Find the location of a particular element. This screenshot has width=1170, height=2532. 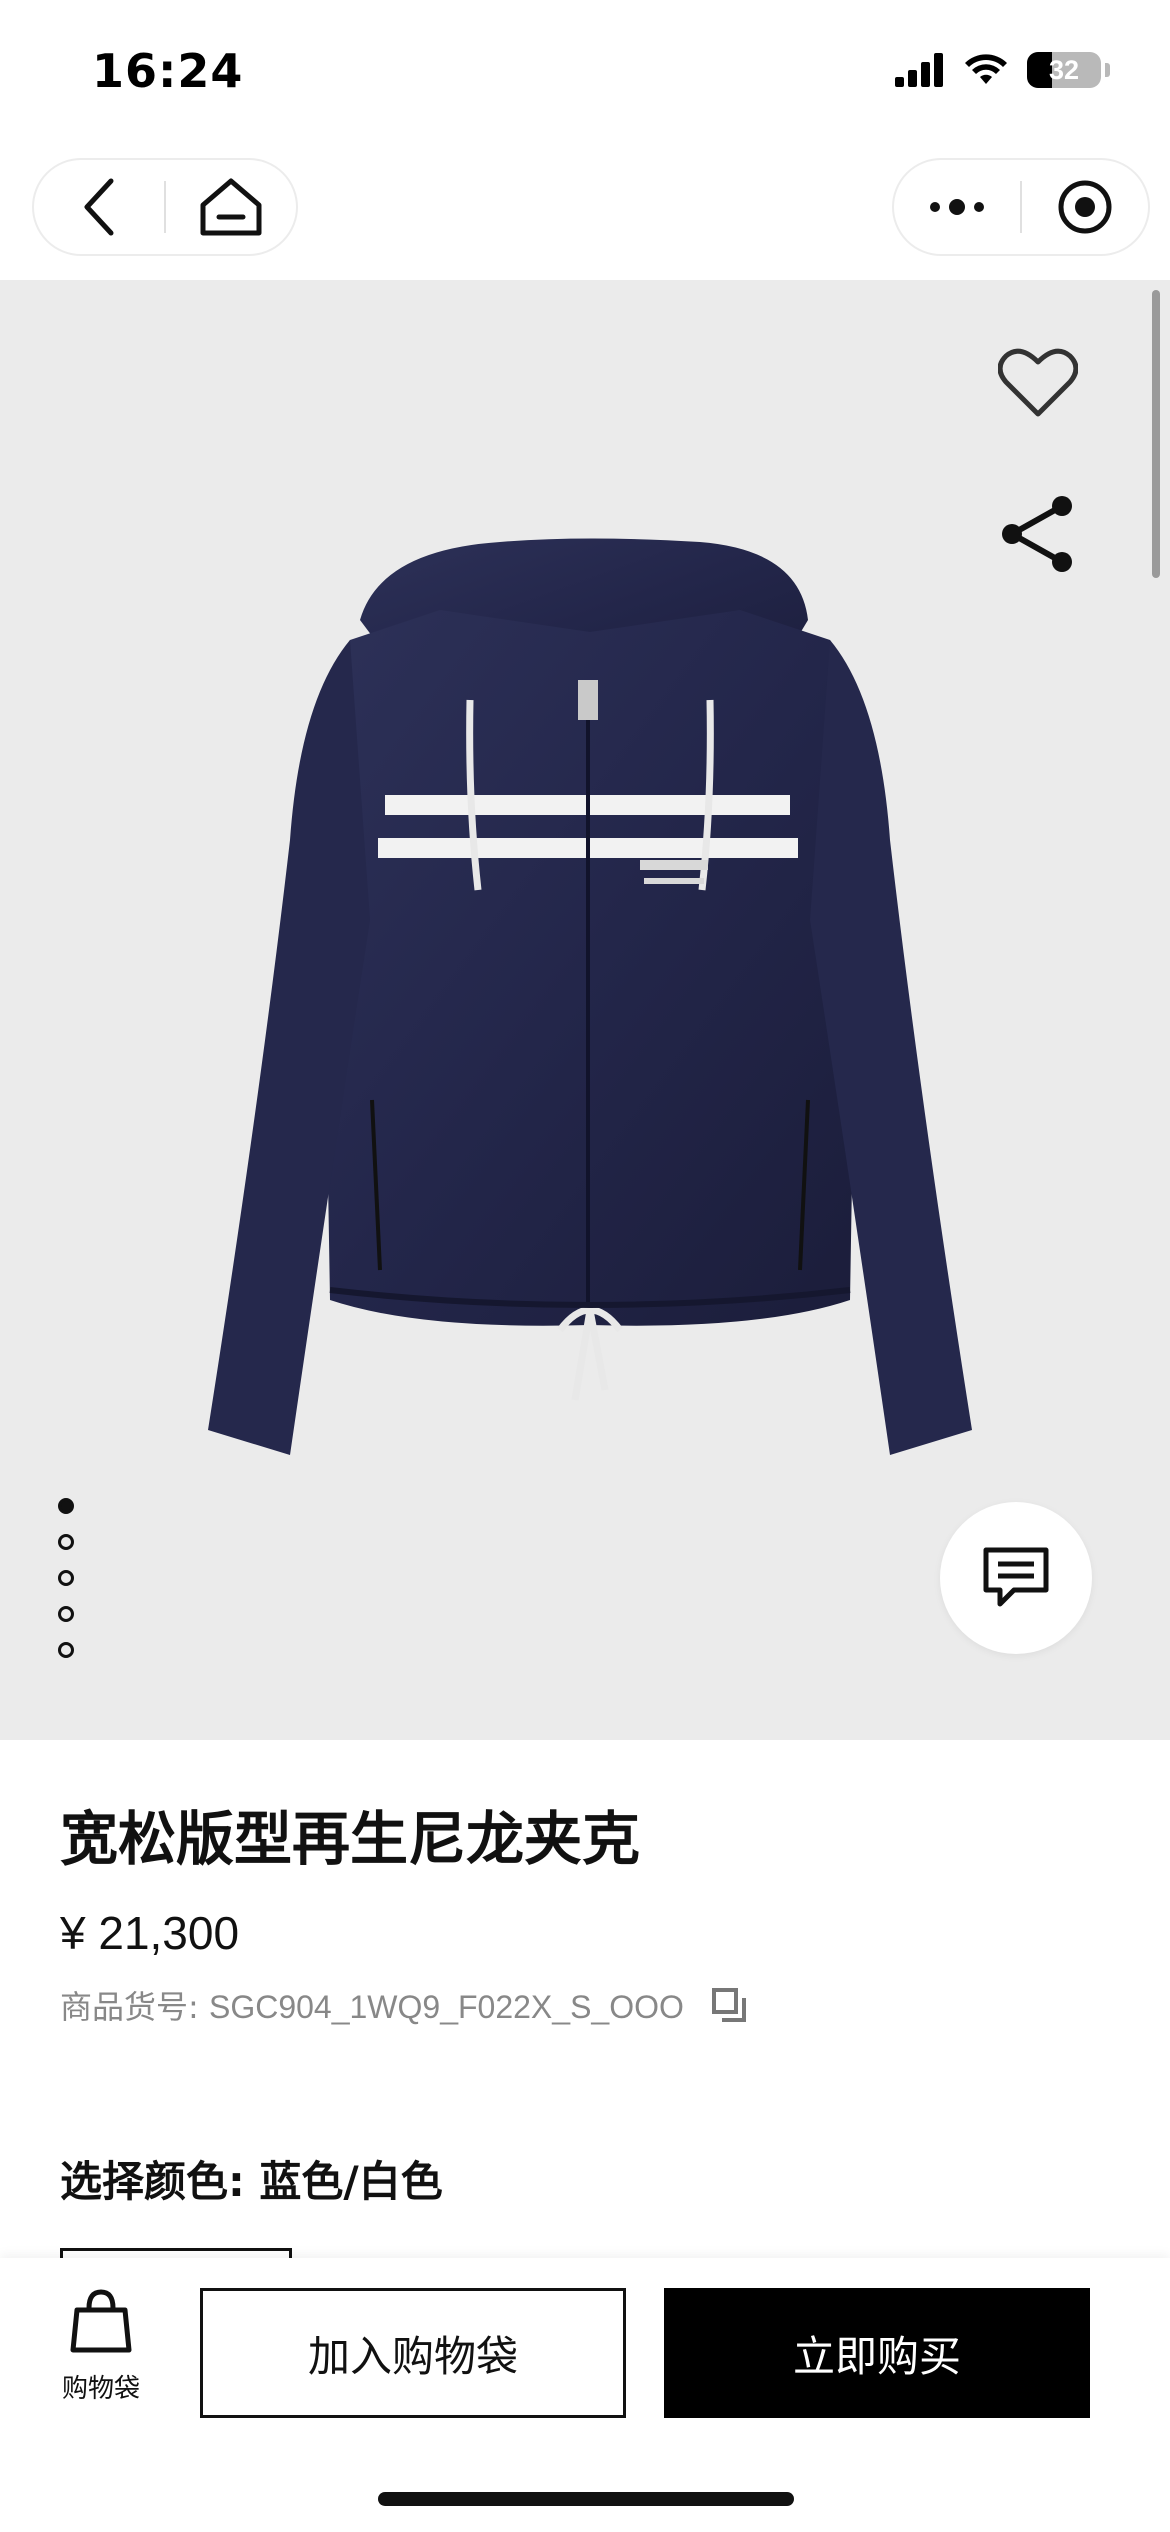

shopping-bag-icon is located at coordinates (101, 2321).